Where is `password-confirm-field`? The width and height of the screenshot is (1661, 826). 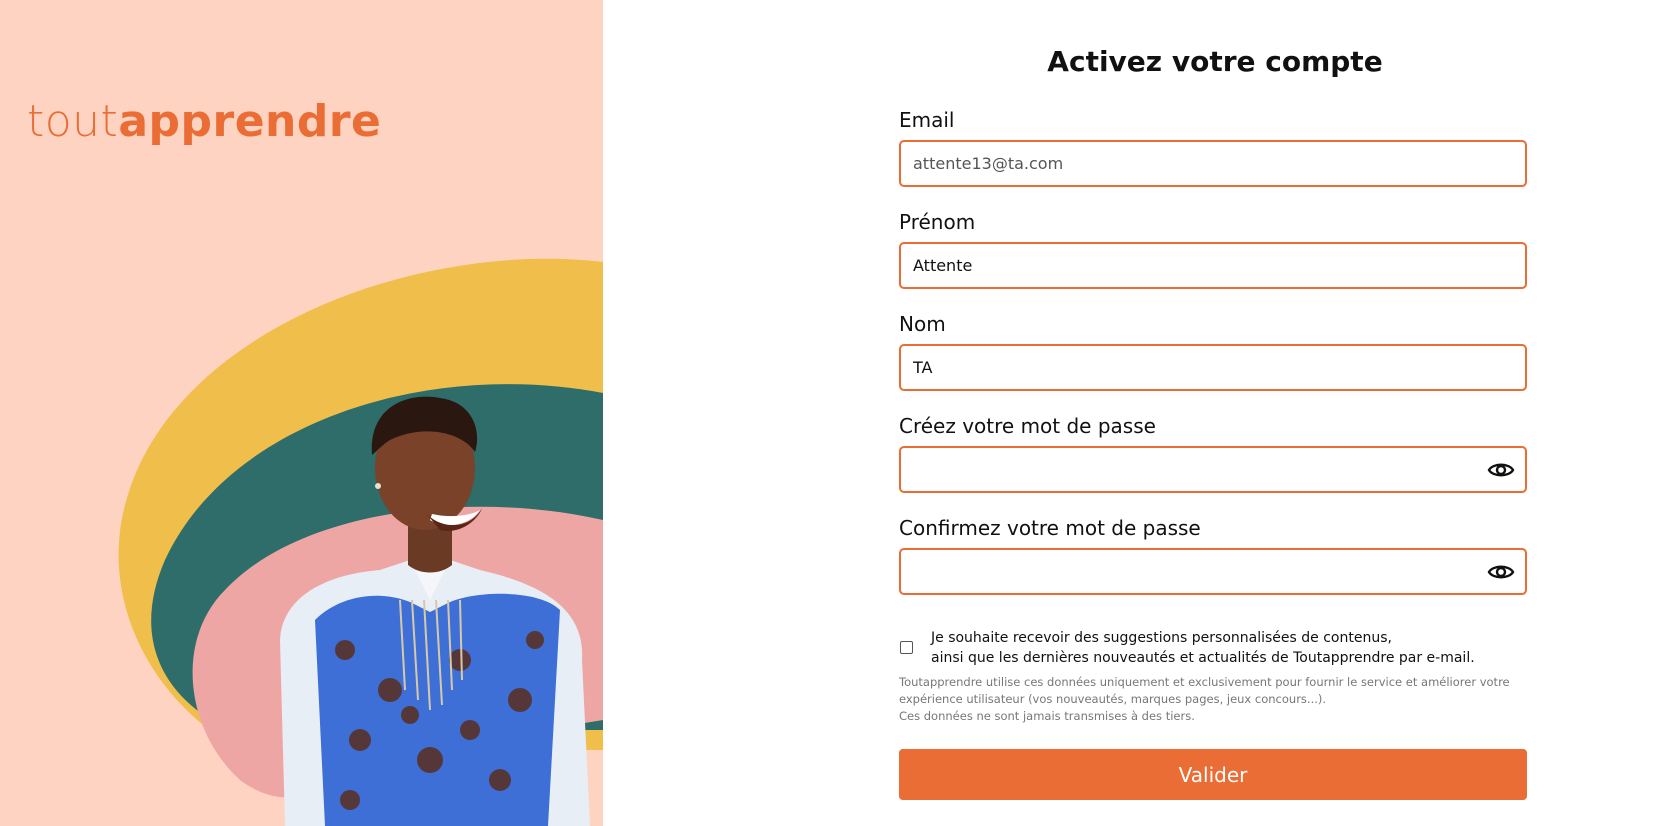 password-confirm-field is located at coordinates (1183, 571).